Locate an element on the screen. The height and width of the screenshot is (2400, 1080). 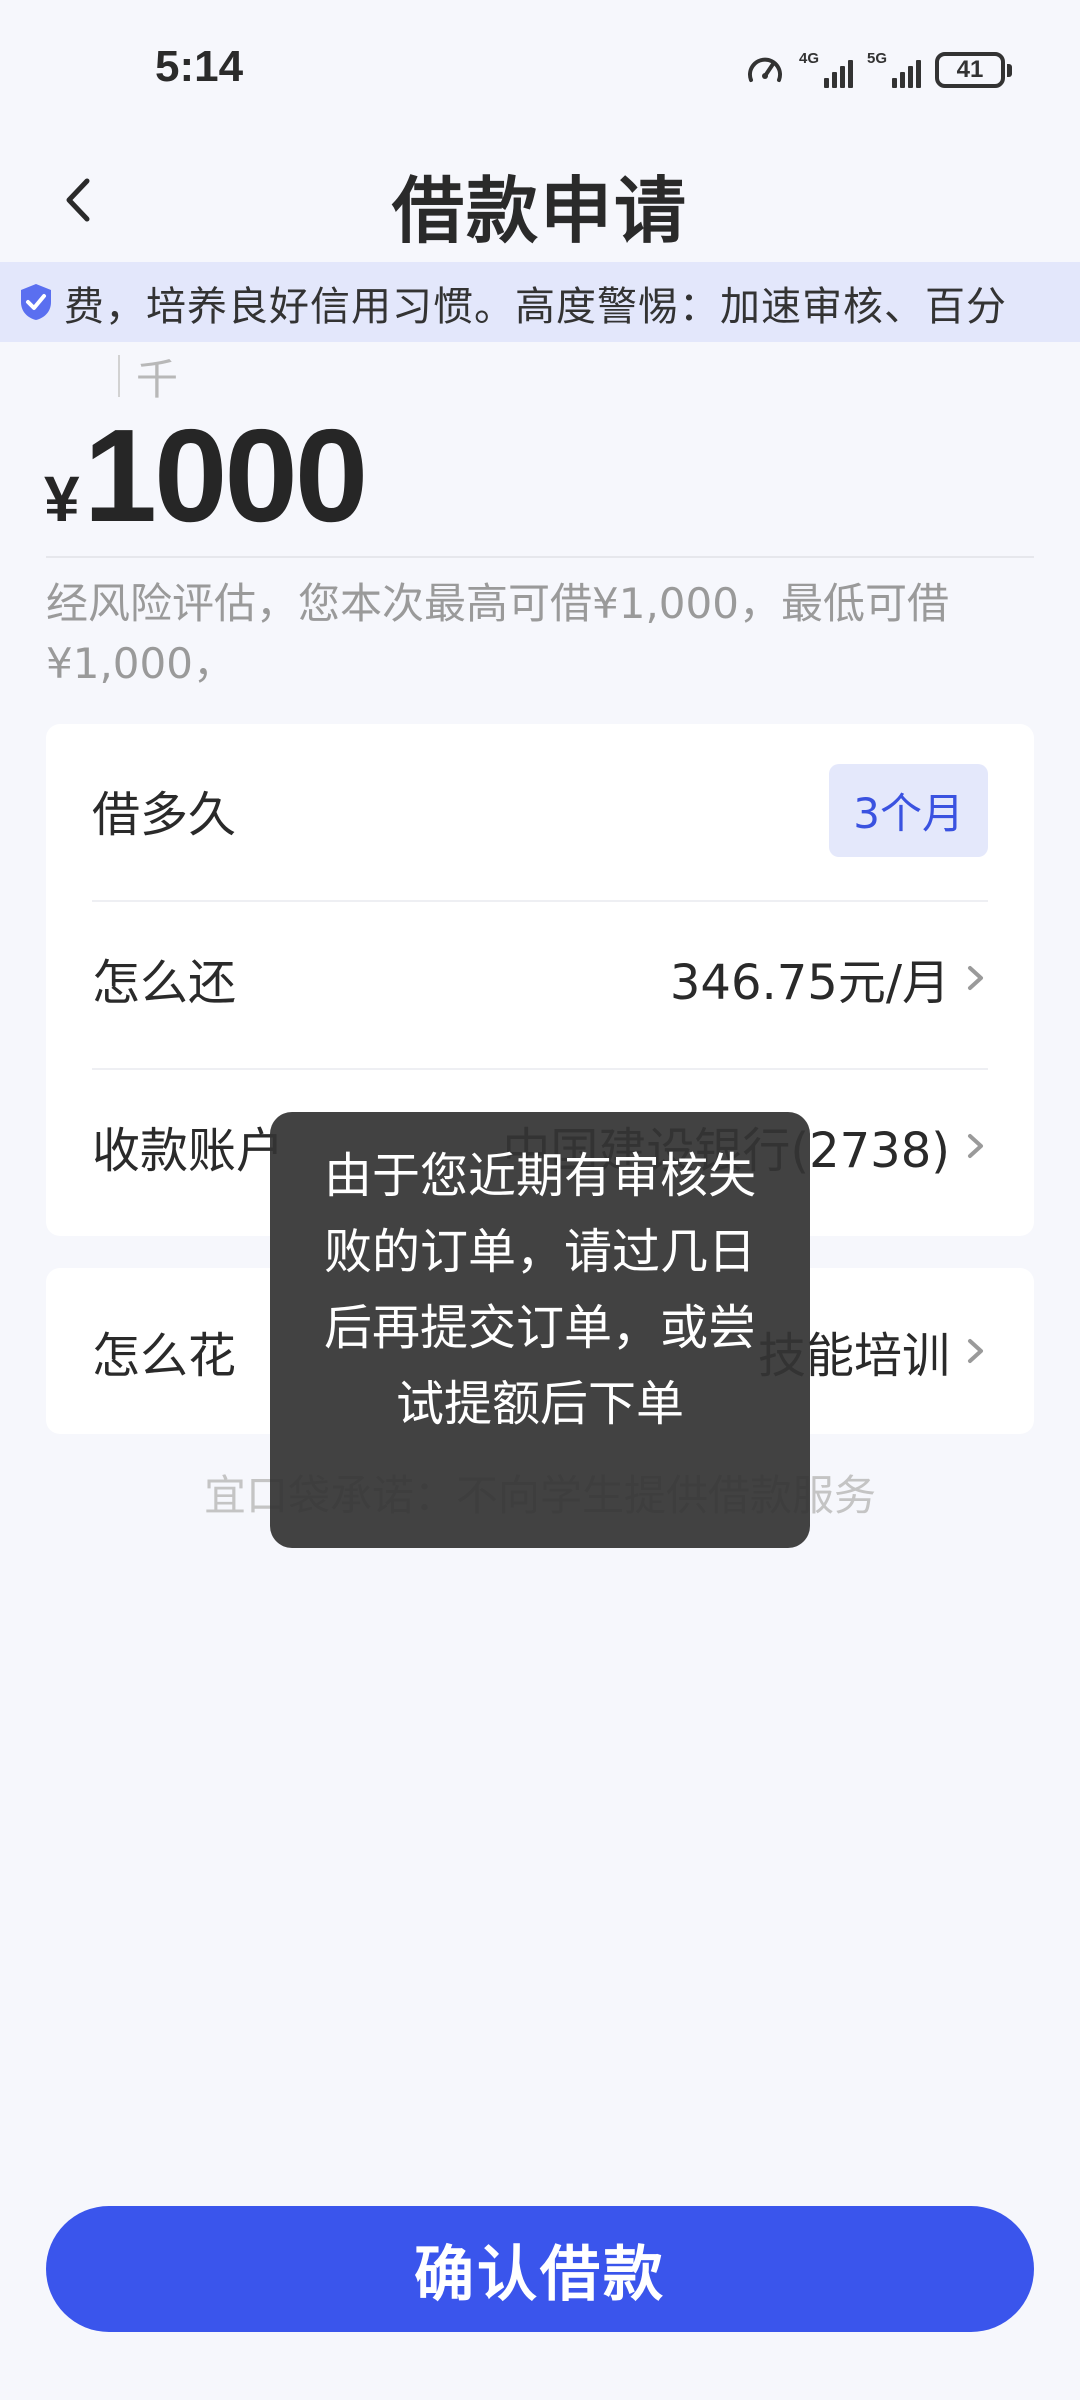
term-label: 借多久 is located at coordinates (164, 815).